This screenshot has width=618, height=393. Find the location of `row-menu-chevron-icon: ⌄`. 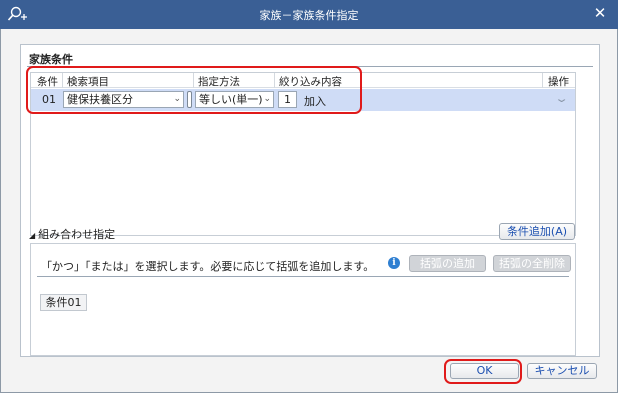

row-menu-chevron-icon: ⌄ is located at coordinates (561, 98).